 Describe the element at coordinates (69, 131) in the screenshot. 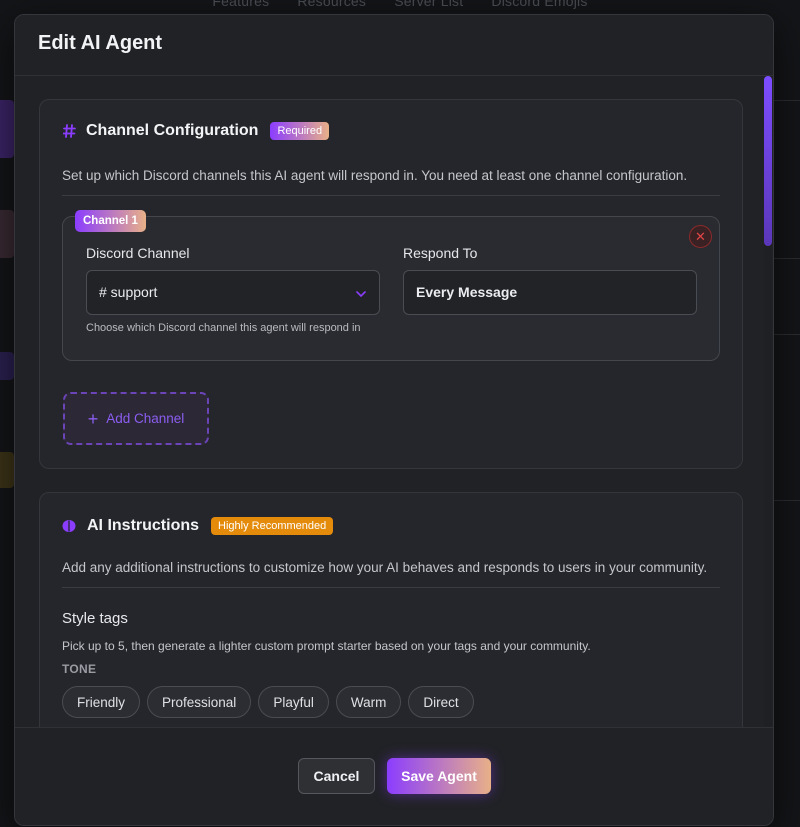

I see `hash-icon` at that location.